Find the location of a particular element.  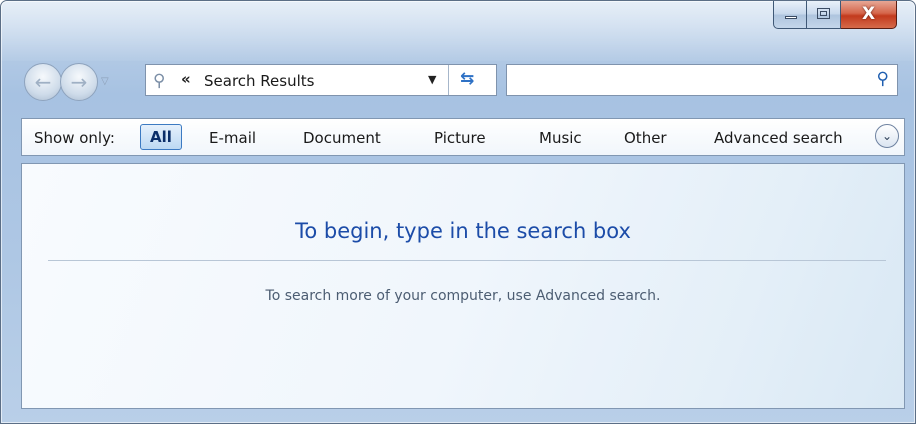

filter-other: Other is located at coordinates (645, 138).